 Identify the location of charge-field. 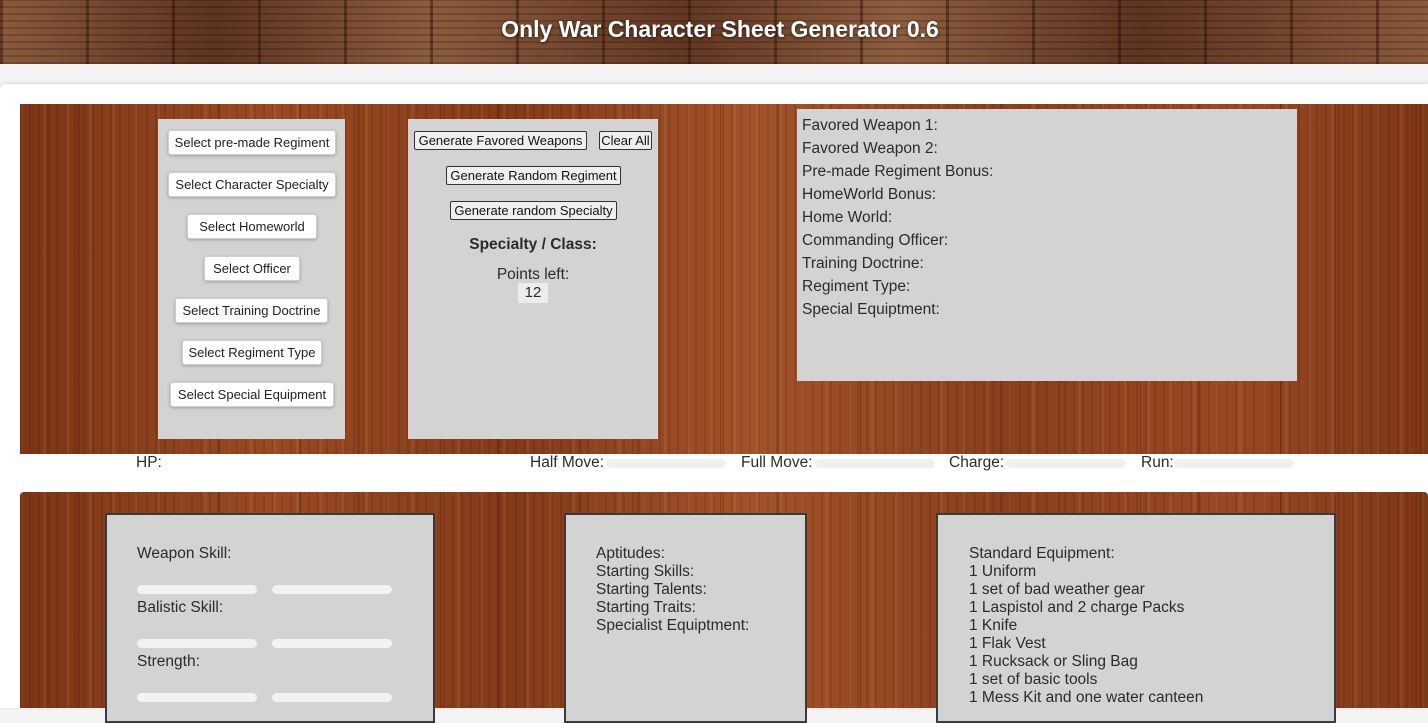
(1066, 463).